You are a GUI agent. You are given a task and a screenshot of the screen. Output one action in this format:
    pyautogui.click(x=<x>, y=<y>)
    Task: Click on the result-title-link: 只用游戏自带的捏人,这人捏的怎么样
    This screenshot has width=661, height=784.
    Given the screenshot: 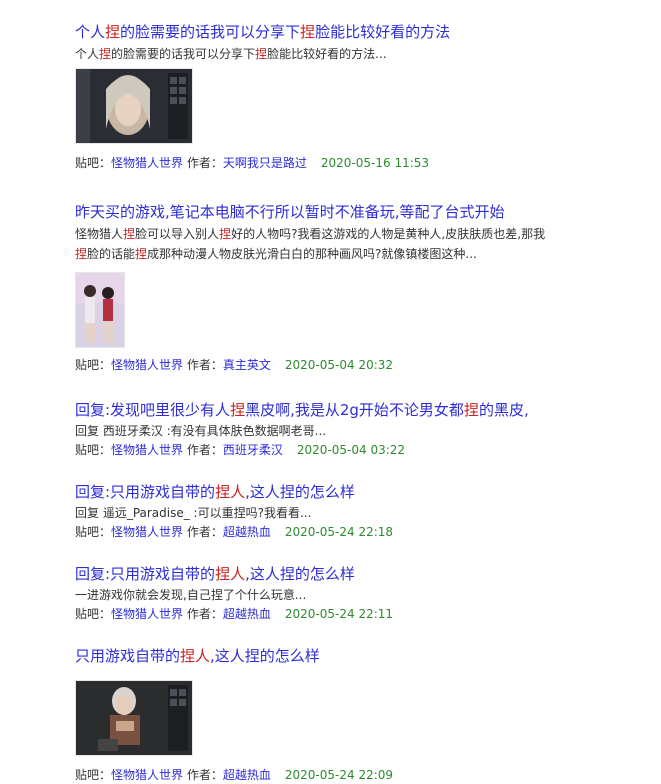 What is the action you would take?
    pyautogui.click(x=355, y=656)
    